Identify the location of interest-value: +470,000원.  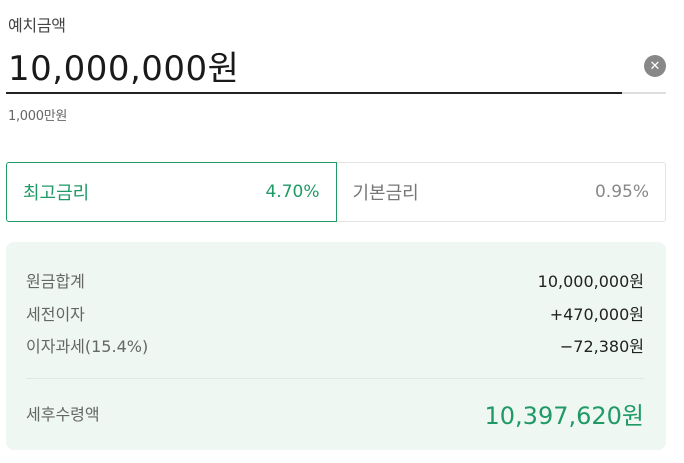
(596, 314).